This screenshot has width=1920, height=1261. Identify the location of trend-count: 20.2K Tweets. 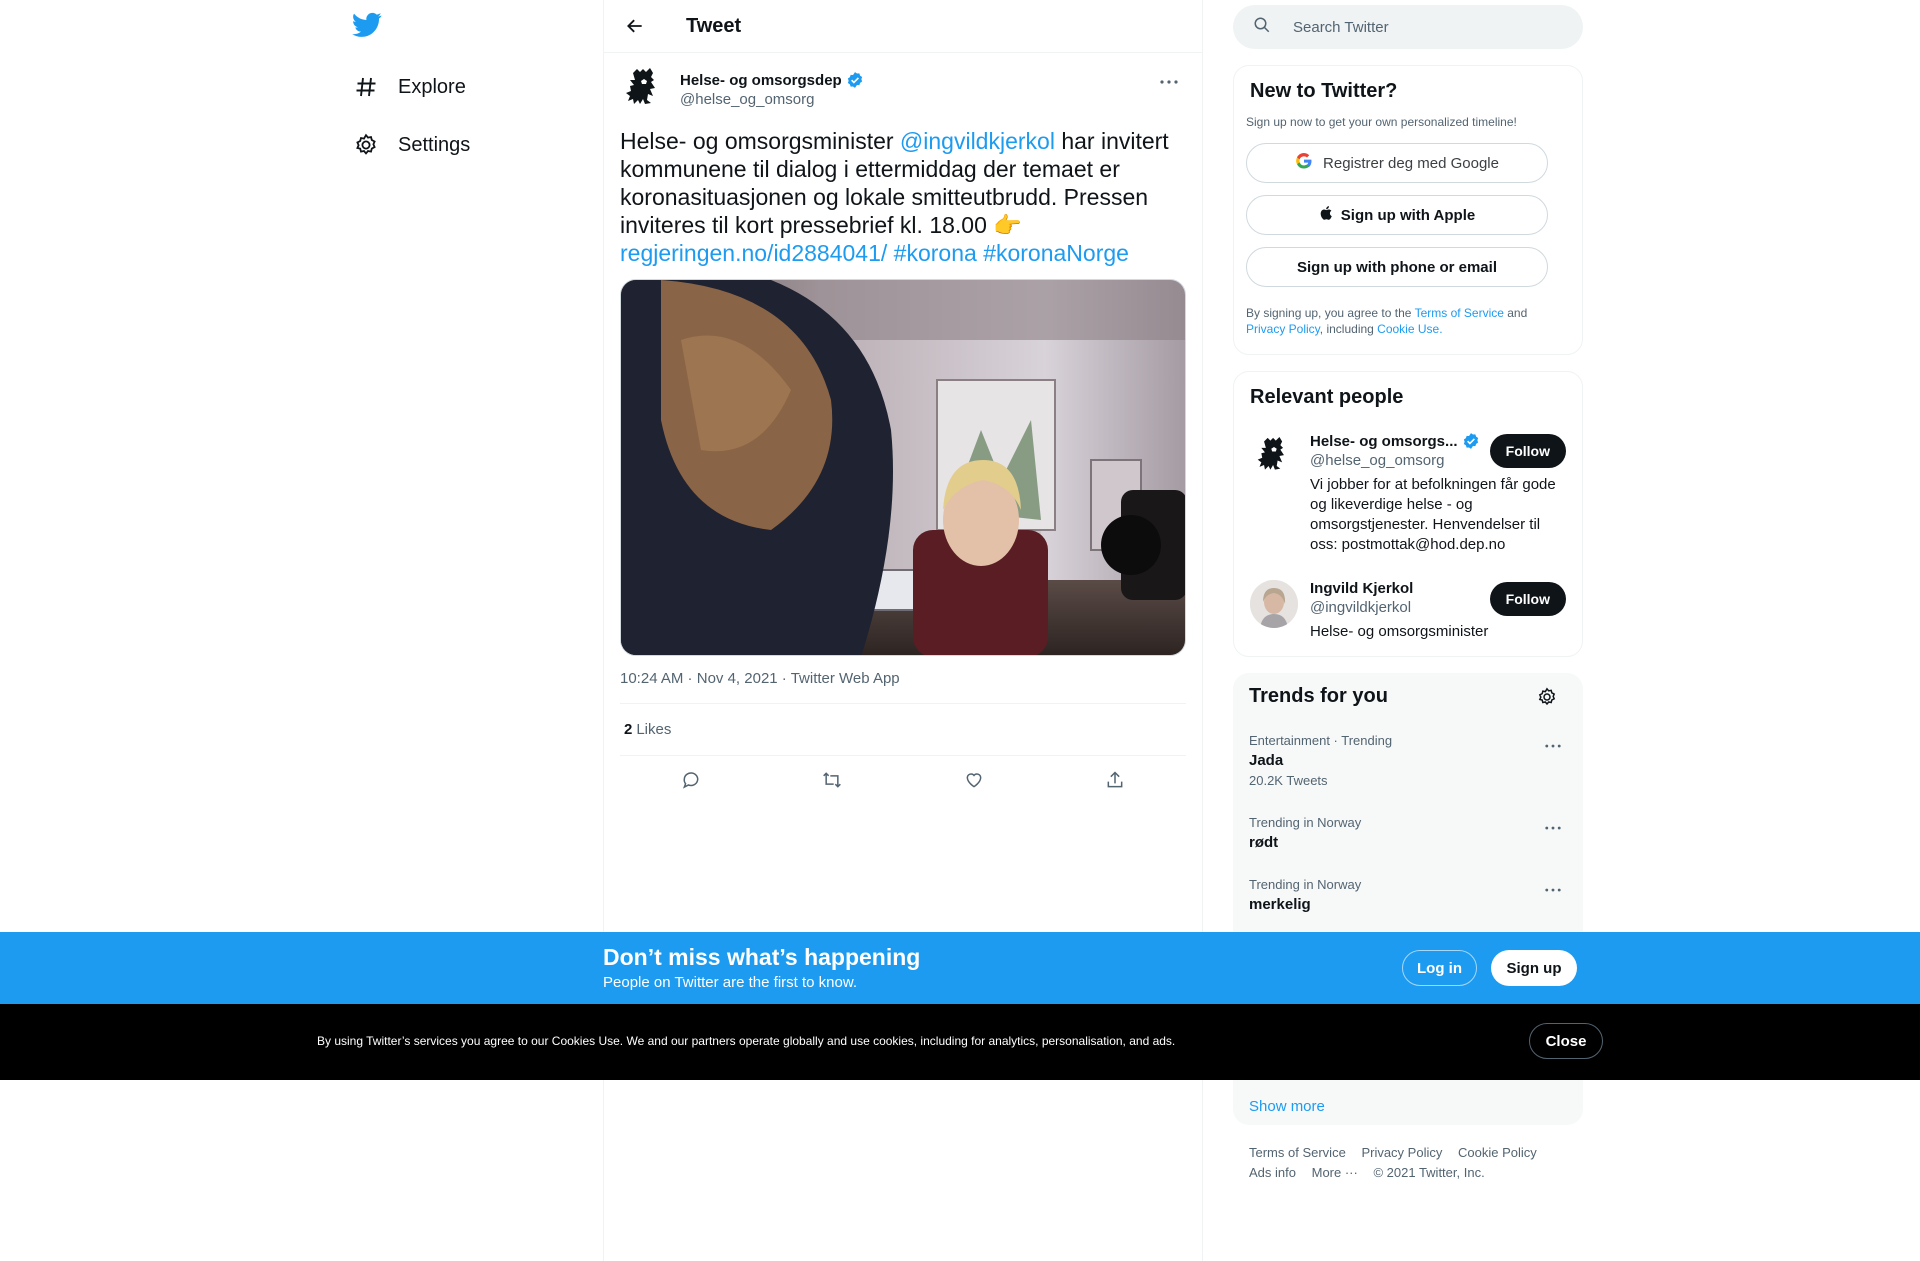
(1288, 780).